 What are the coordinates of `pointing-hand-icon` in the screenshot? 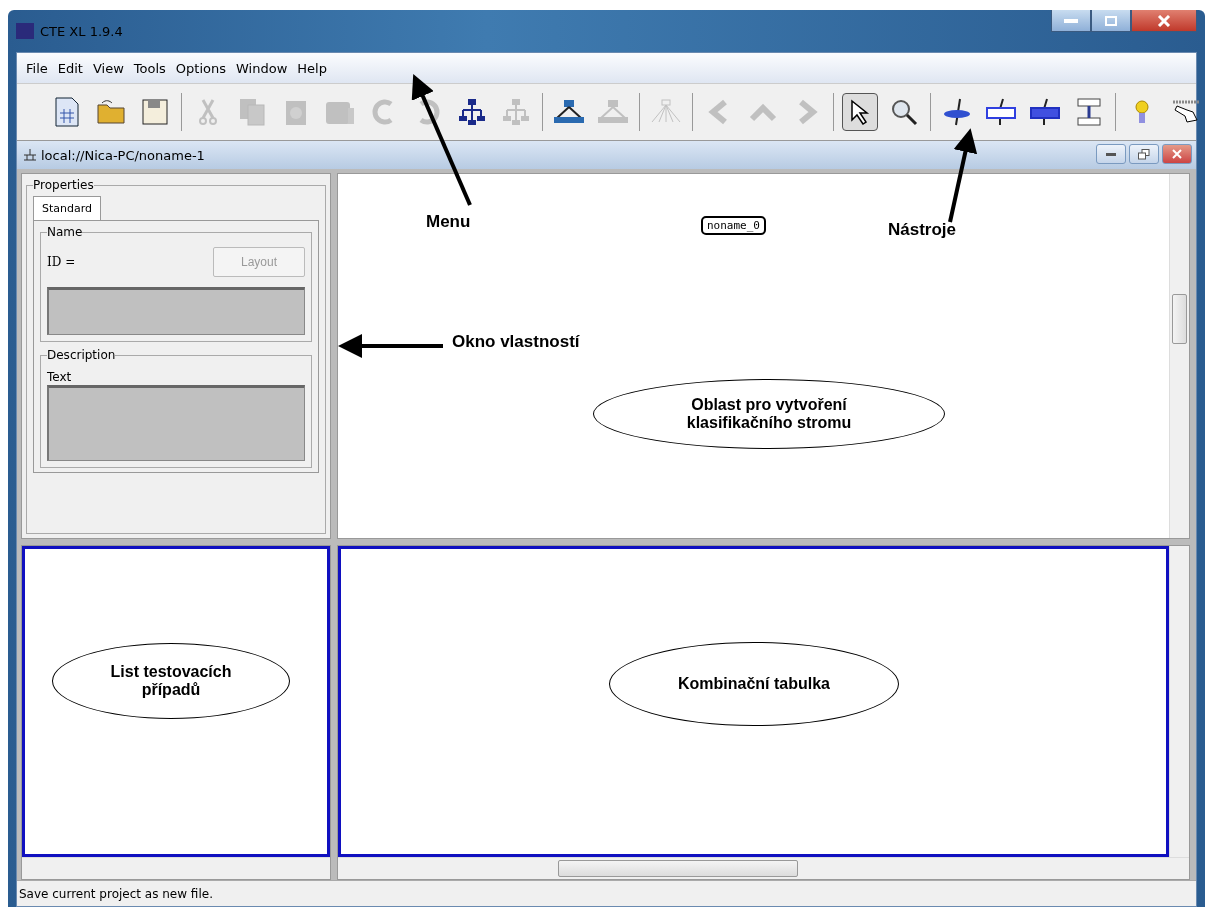 It's located at (1186, 112).